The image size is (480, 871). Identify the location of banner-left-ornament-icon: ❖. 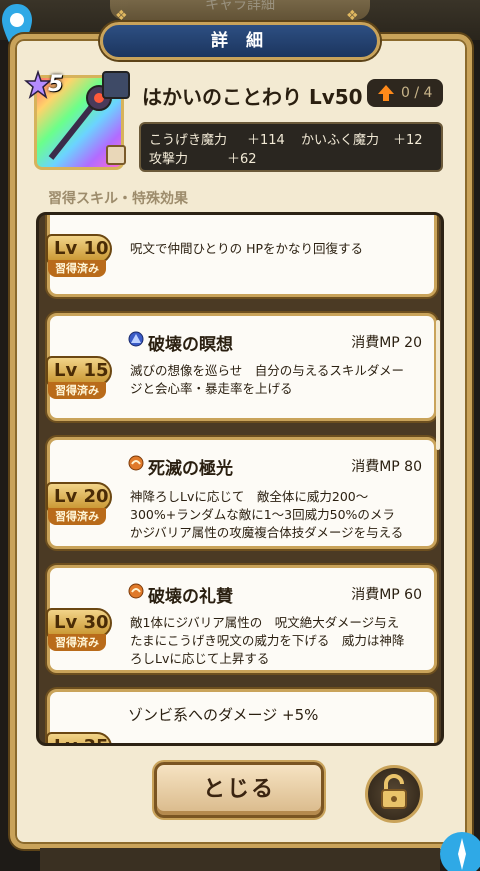
(121, 16).